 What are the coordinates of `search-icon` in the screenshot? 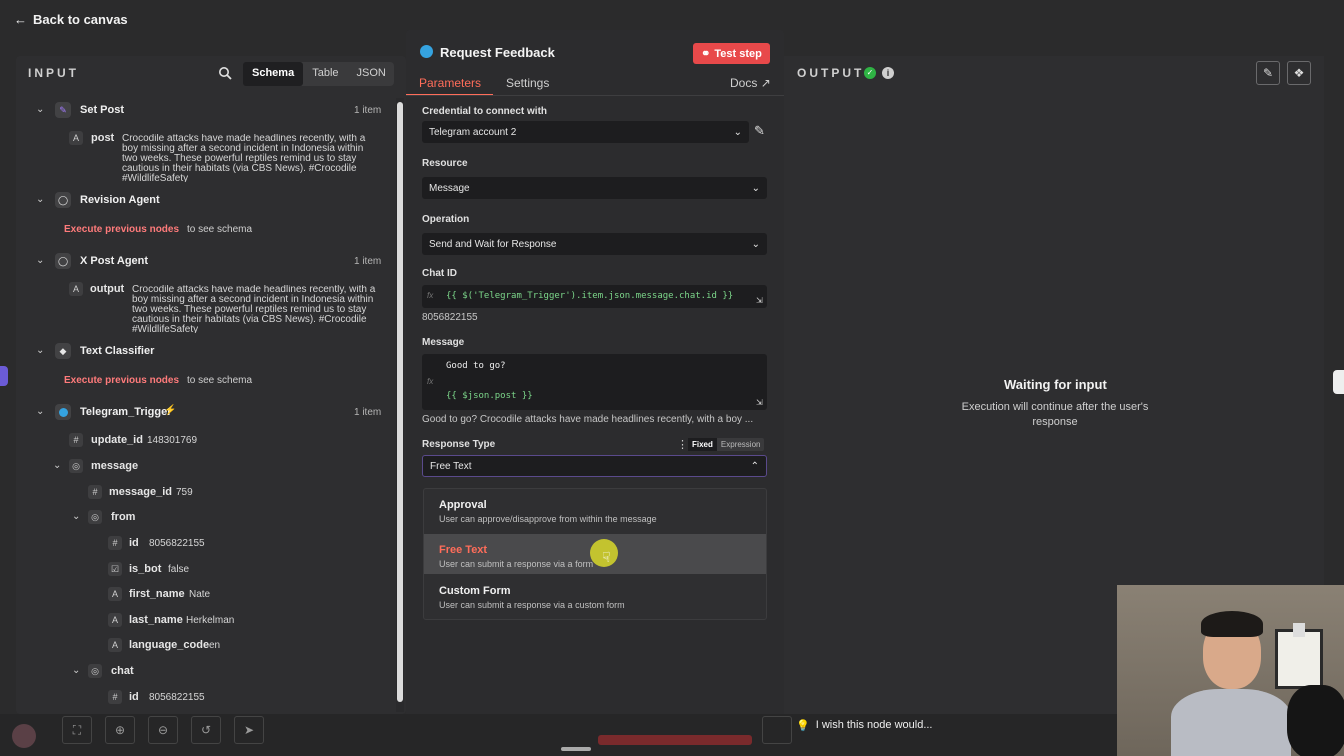 It's located at (225, 73).